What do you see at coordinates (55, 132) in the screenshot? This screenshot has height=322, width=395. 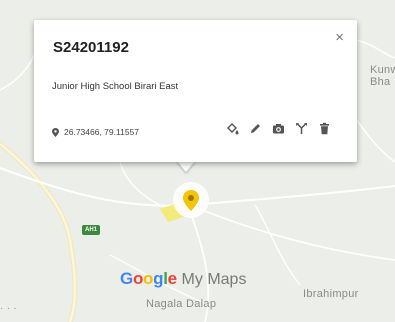 I see `pin-icon` at bounding box center [55, 132].